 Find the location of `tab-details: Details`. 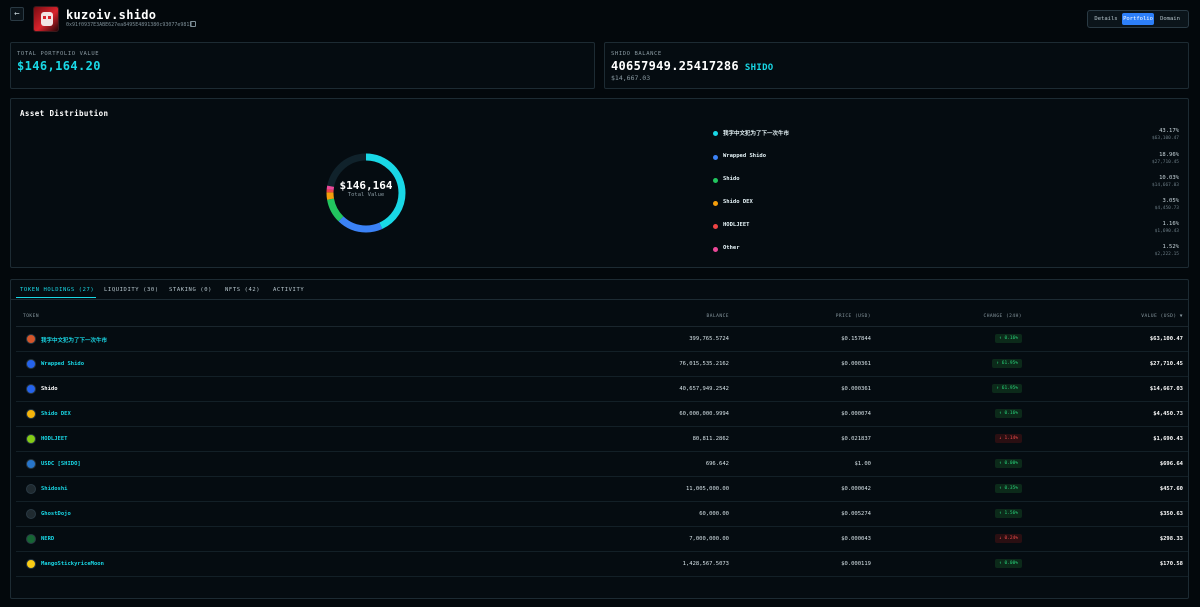

tab-details: Details is located at coordinates (1106, 19).